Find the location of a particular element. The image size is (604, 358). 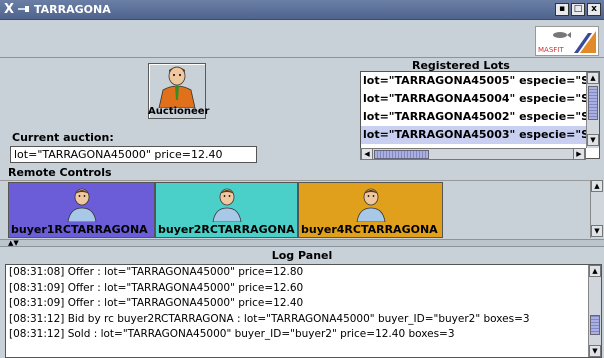

lots-horizontal-scrollbar: ◀ ▶ is located at coordinates (473, 154).